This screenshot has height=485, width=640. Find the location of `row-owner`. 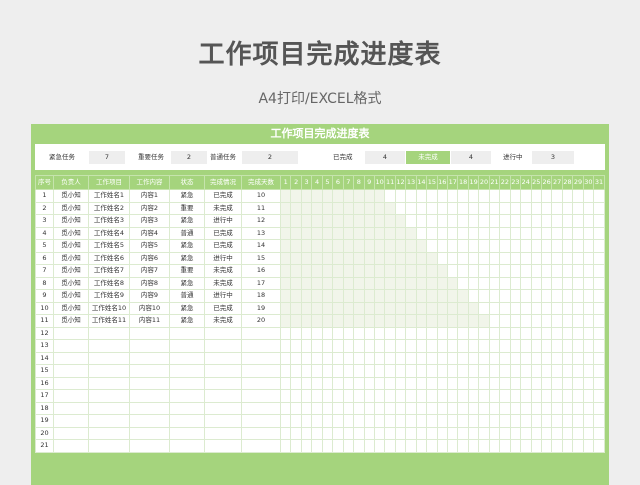

row-owner is located at coordinates (71, 408).